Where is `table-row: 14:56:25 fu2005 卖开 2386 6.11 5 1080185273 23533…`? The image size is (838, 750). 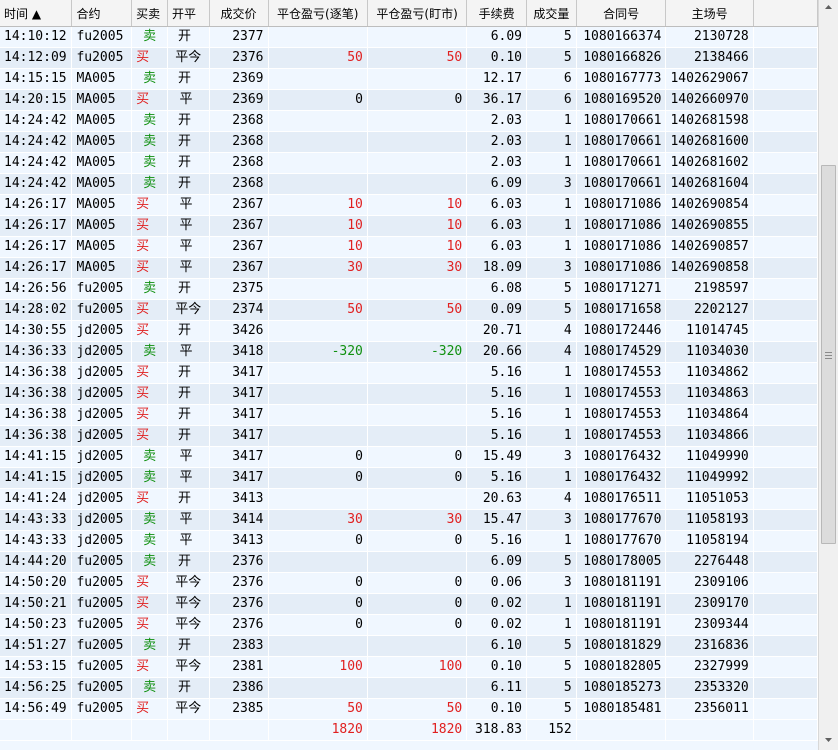 table-row: 14:56:25 fu2005 卖开 2386 6.11 5 1080185273 23533… is located at coordinates (409, 688).